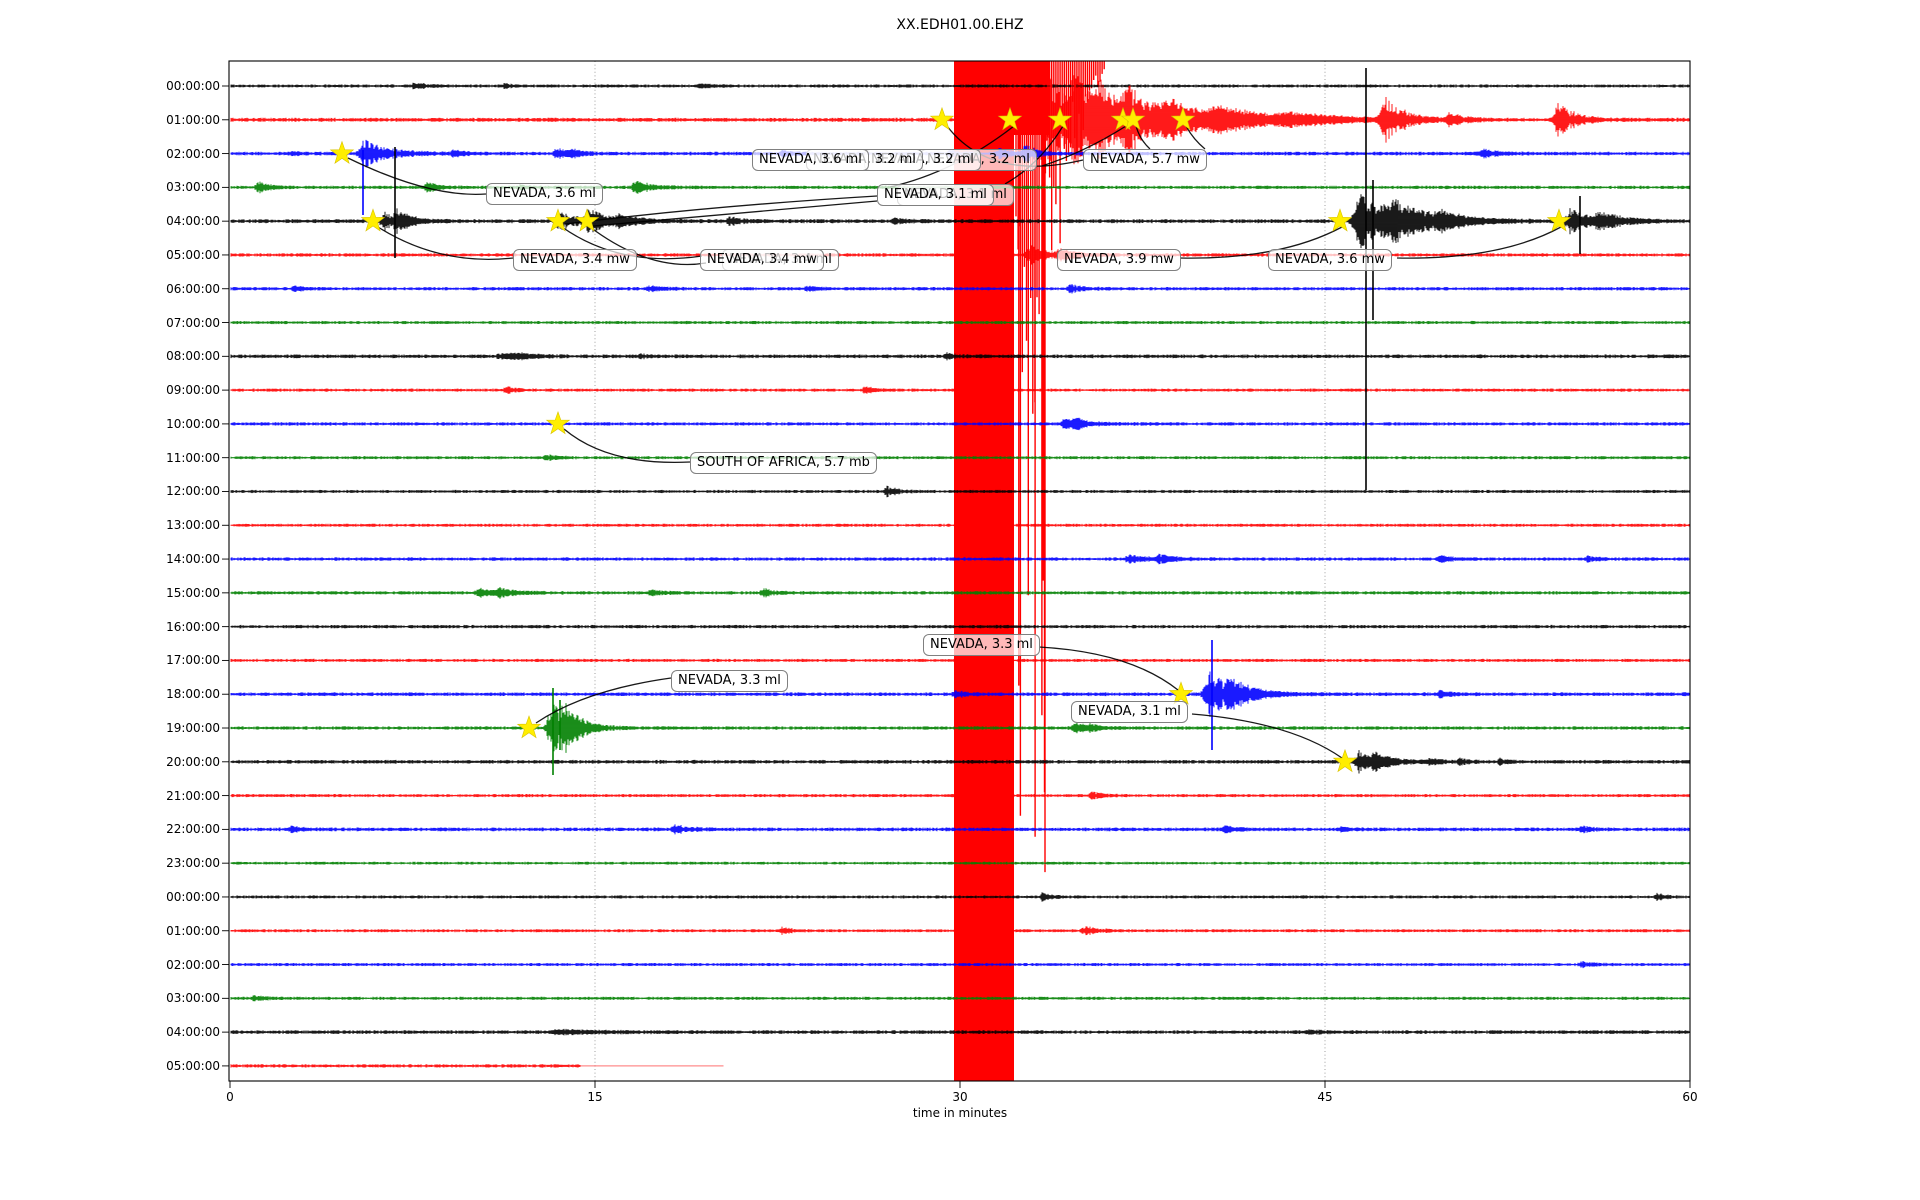 The image size is (1920, 1200). Describe the element at coordinates (960, 1097) in the screenshot. I see `x-tick-label: 30` at that location.